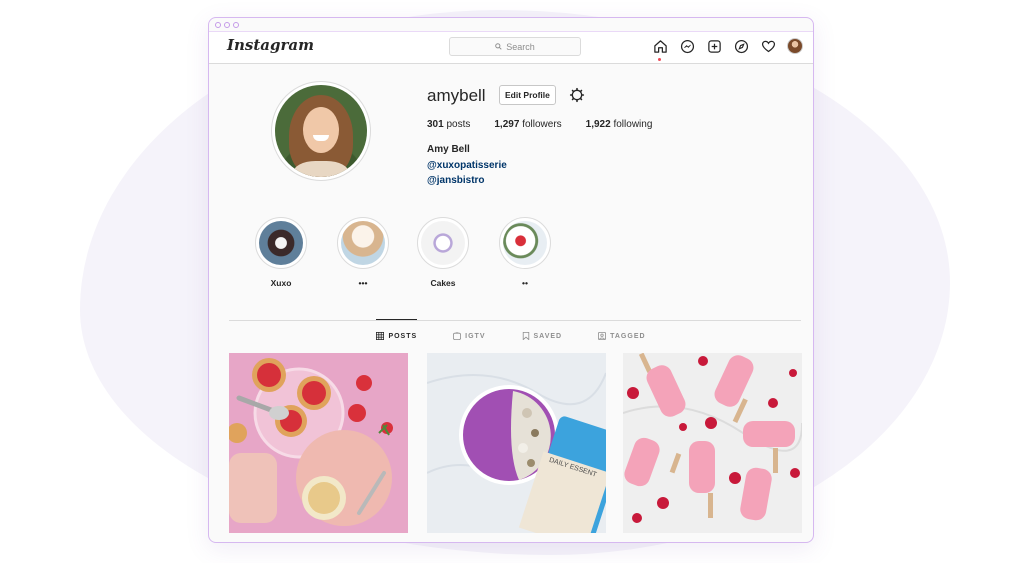  I want to click on profile-username: amybell, so click(456, 95).